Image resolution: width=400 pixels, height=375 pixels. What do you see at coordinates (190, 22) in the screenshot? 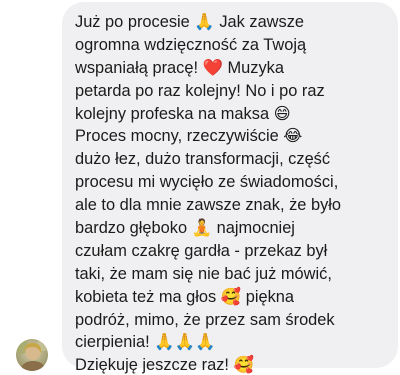
I see `message-line: Już po procesie 🙏 Jak zawsze` at bounding box center [190, 22].